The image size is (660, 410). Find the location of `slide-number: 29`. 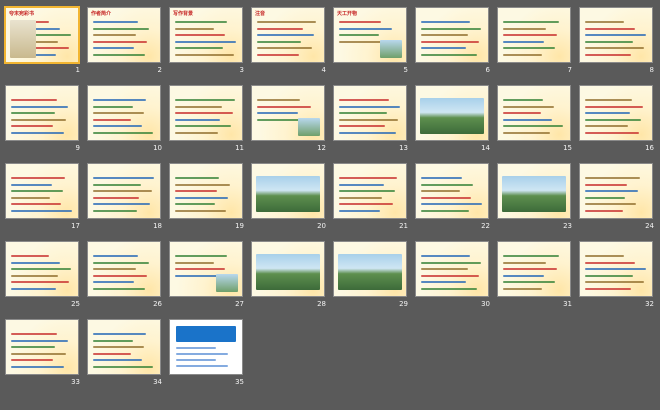

slide-number: 29 is located at coordinates (403, 304).